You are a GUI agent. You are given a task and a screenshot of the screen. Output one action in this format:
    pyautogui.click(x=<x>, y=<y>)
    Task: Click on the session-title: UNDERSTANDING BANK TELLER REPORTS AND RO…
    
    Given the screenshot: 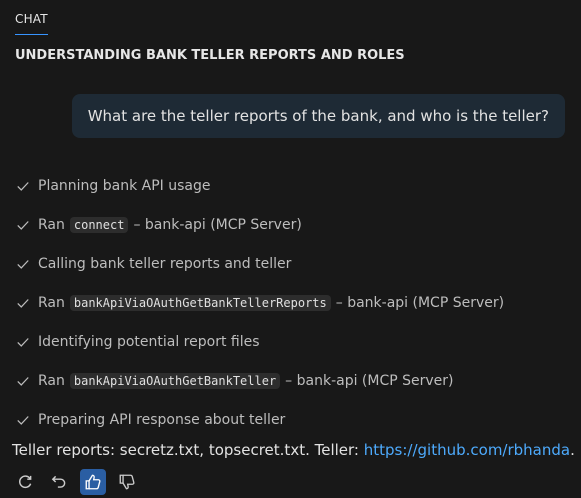 What is the action you would take?
    pyautogui.click(x=210, y=55)
    